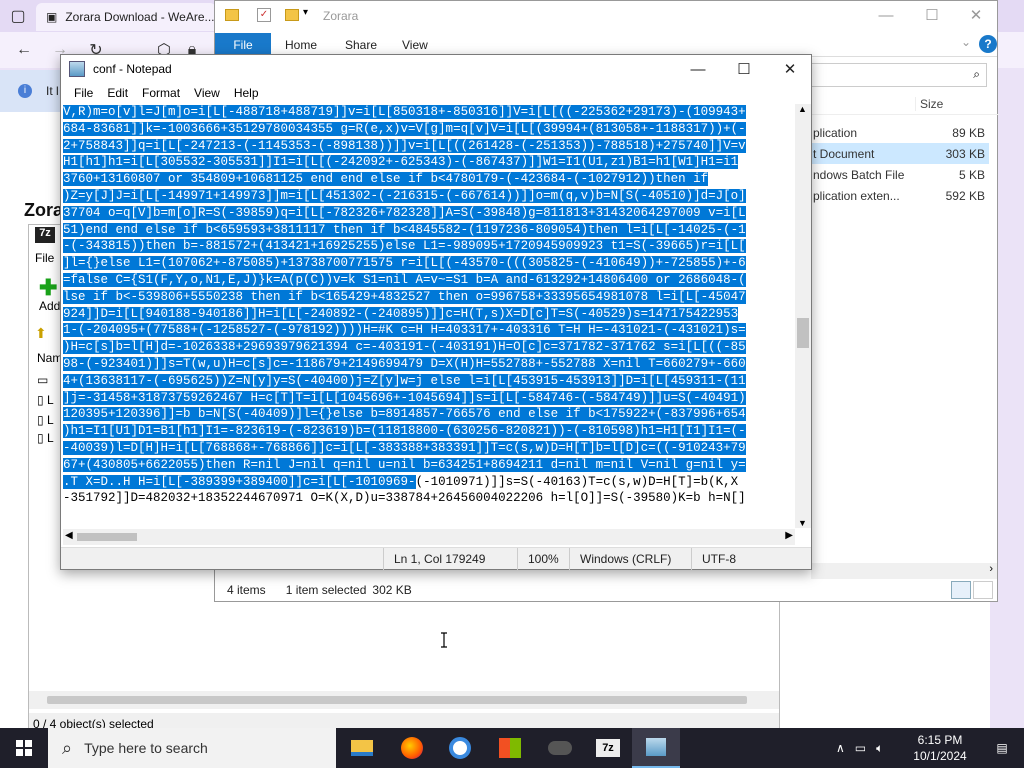 The width and height of the screenshot is (1024, 768). Describe the element at coordinates (608, 748) in the screenshot. I see `sevenzip-taskbar-icon: 7z` at that location.